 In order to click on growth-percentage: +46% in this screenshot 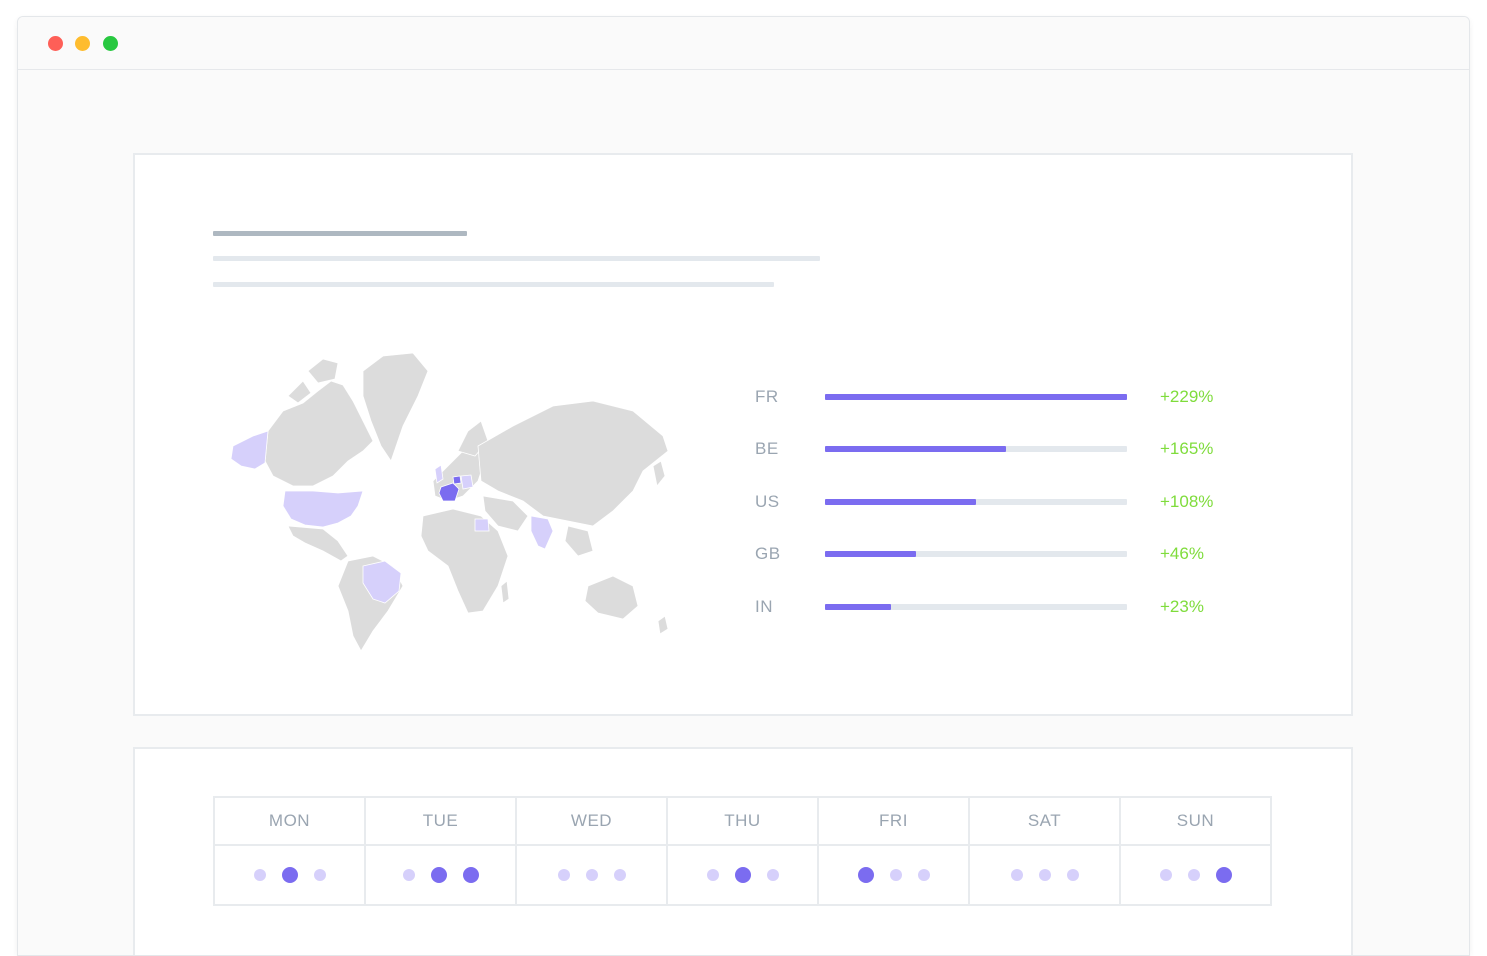, I will do `click(1182, 553)`.